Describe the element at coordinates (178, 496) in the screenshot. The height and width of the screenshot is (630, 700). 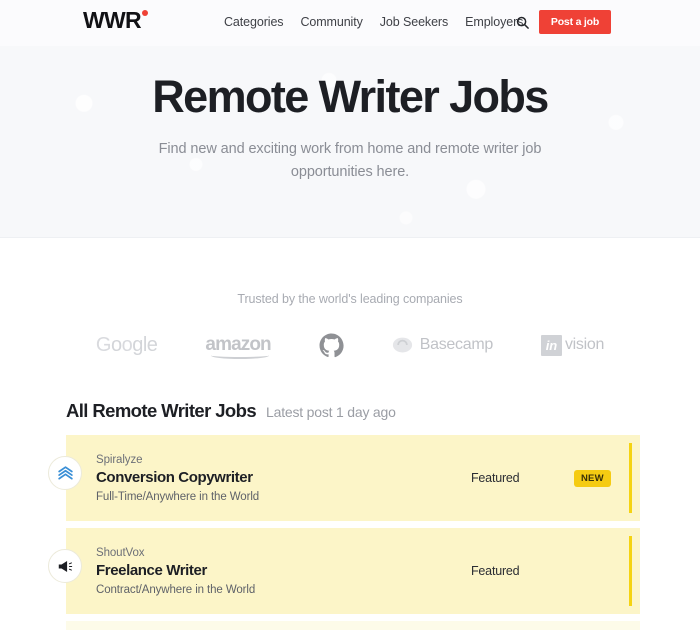
I see `job-tags: Full-Time/Anywhere in the World` at that location.